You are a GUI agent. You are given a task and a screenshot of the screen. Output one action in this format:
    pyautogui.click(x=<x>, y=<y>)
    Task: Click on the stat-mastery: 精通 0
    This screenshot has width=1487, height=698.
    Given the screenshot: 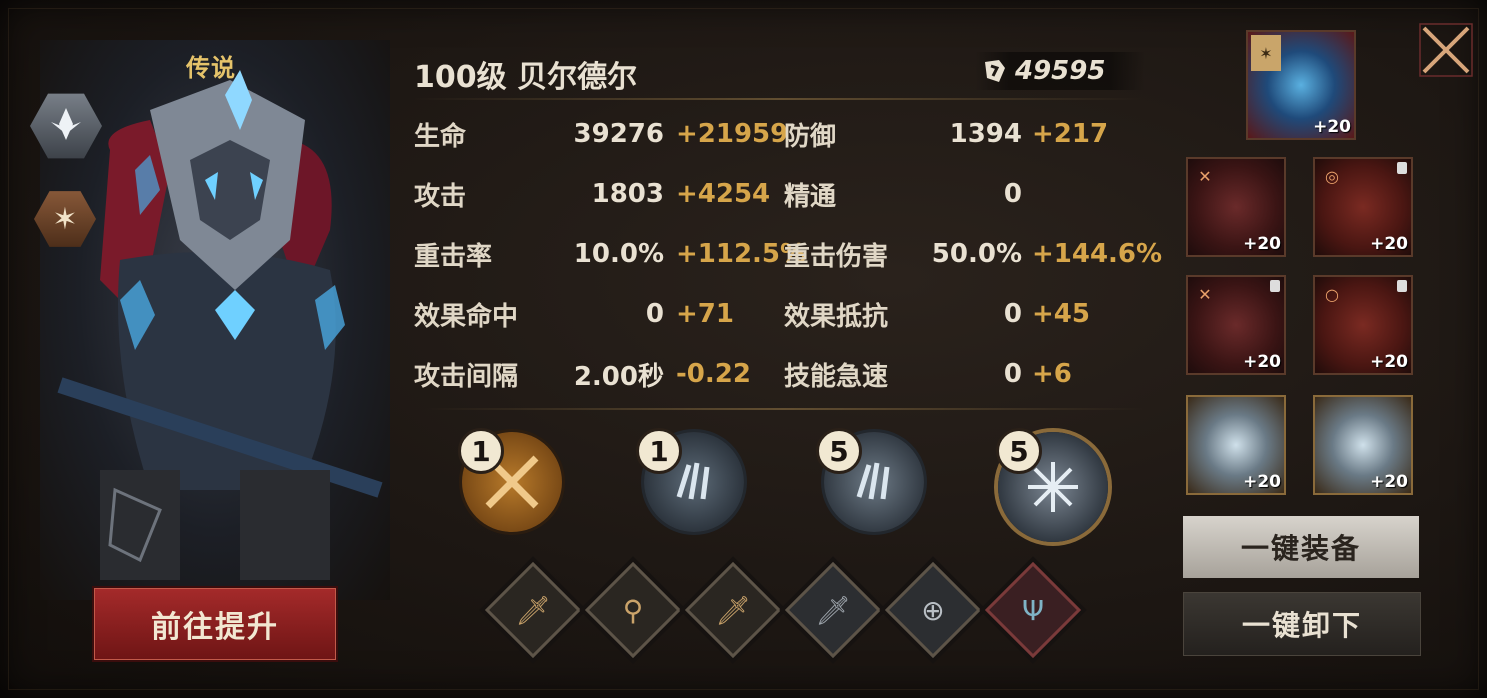 What is the action you would take?
    pyautogui.click(x=903, y=195)
    